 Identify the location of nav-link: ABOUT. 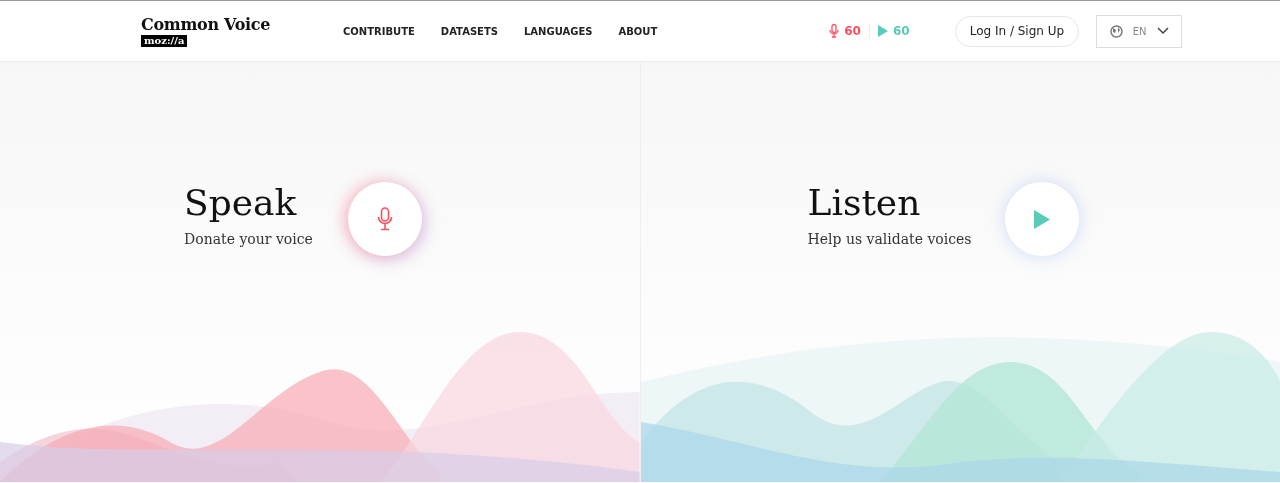
(638, 31).